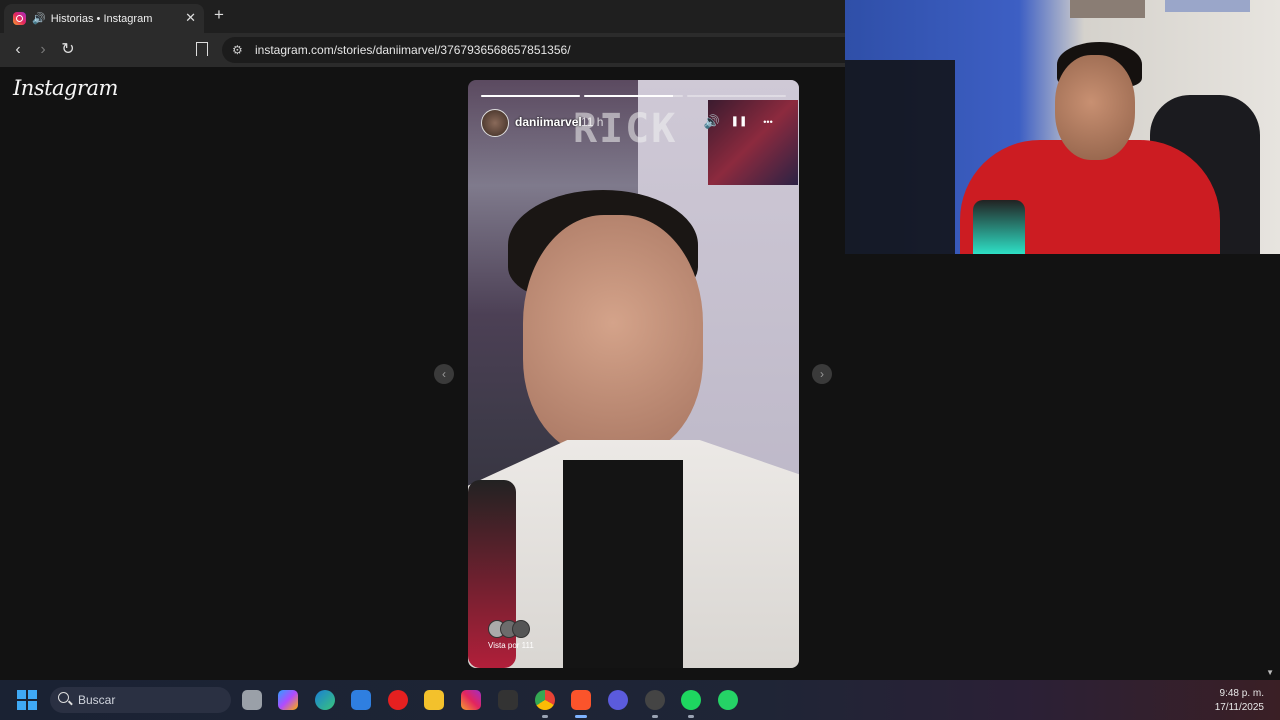 The image size is (1280, 720). What do you see at coordinates (434, 700) in the screenshot?
I see `file-explorer-icon` at bounding box center [434, 700].